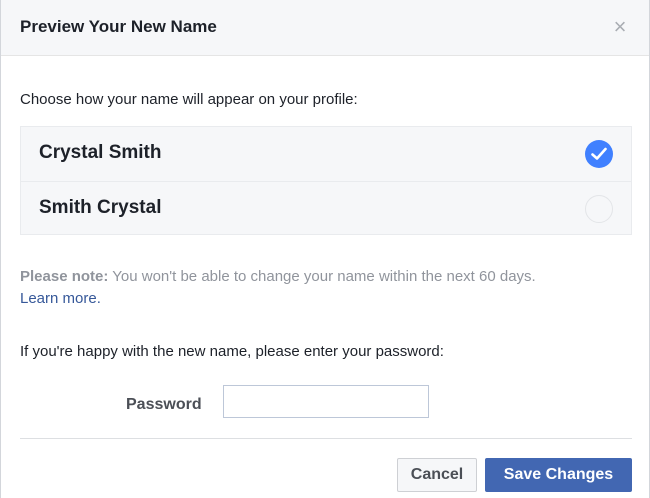 The height and width of the screenshot is (498, 650). I want to click on password-input, so click(326, 401).